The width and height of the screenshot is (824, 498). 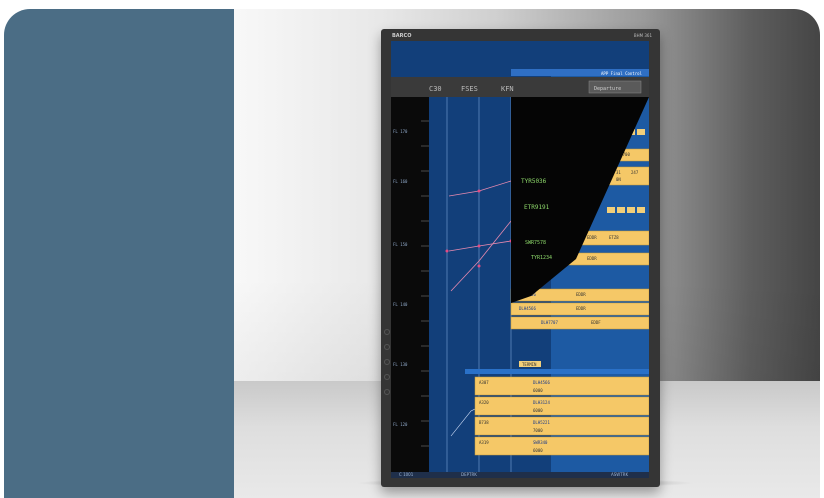 What do you see at coordinates (535, 243) in the screenshot?
I see `track-label: SWR7578` at bounding box center [535, 243].